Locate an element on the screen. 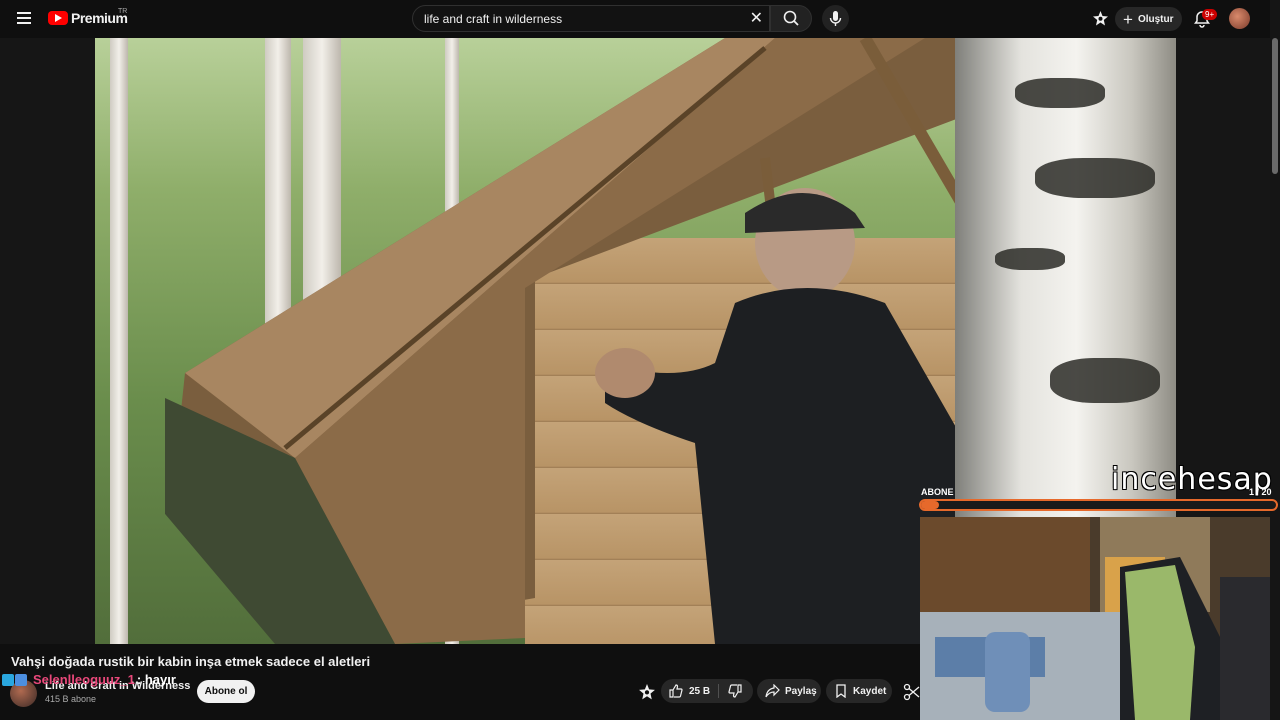  voice-search-button is located at coordinates (835, 18).